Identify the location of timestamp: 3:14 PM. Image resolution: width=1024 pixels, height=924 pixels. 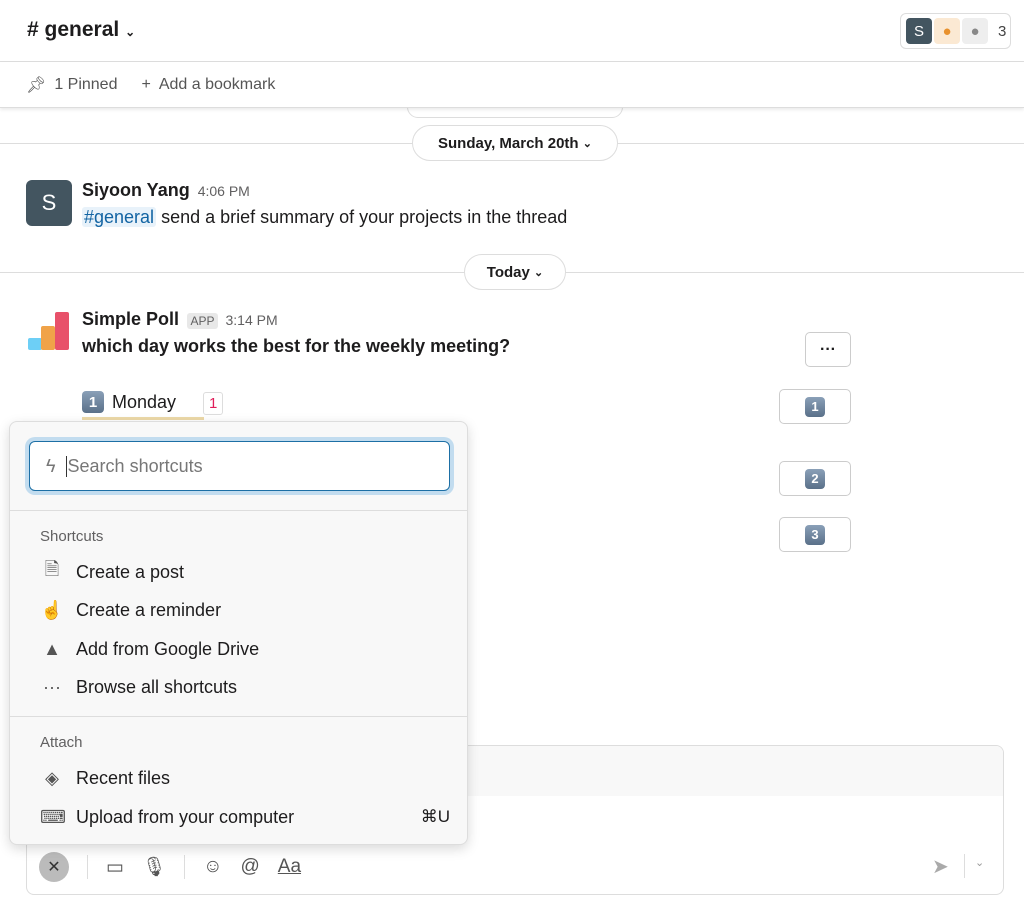
(252, 320).